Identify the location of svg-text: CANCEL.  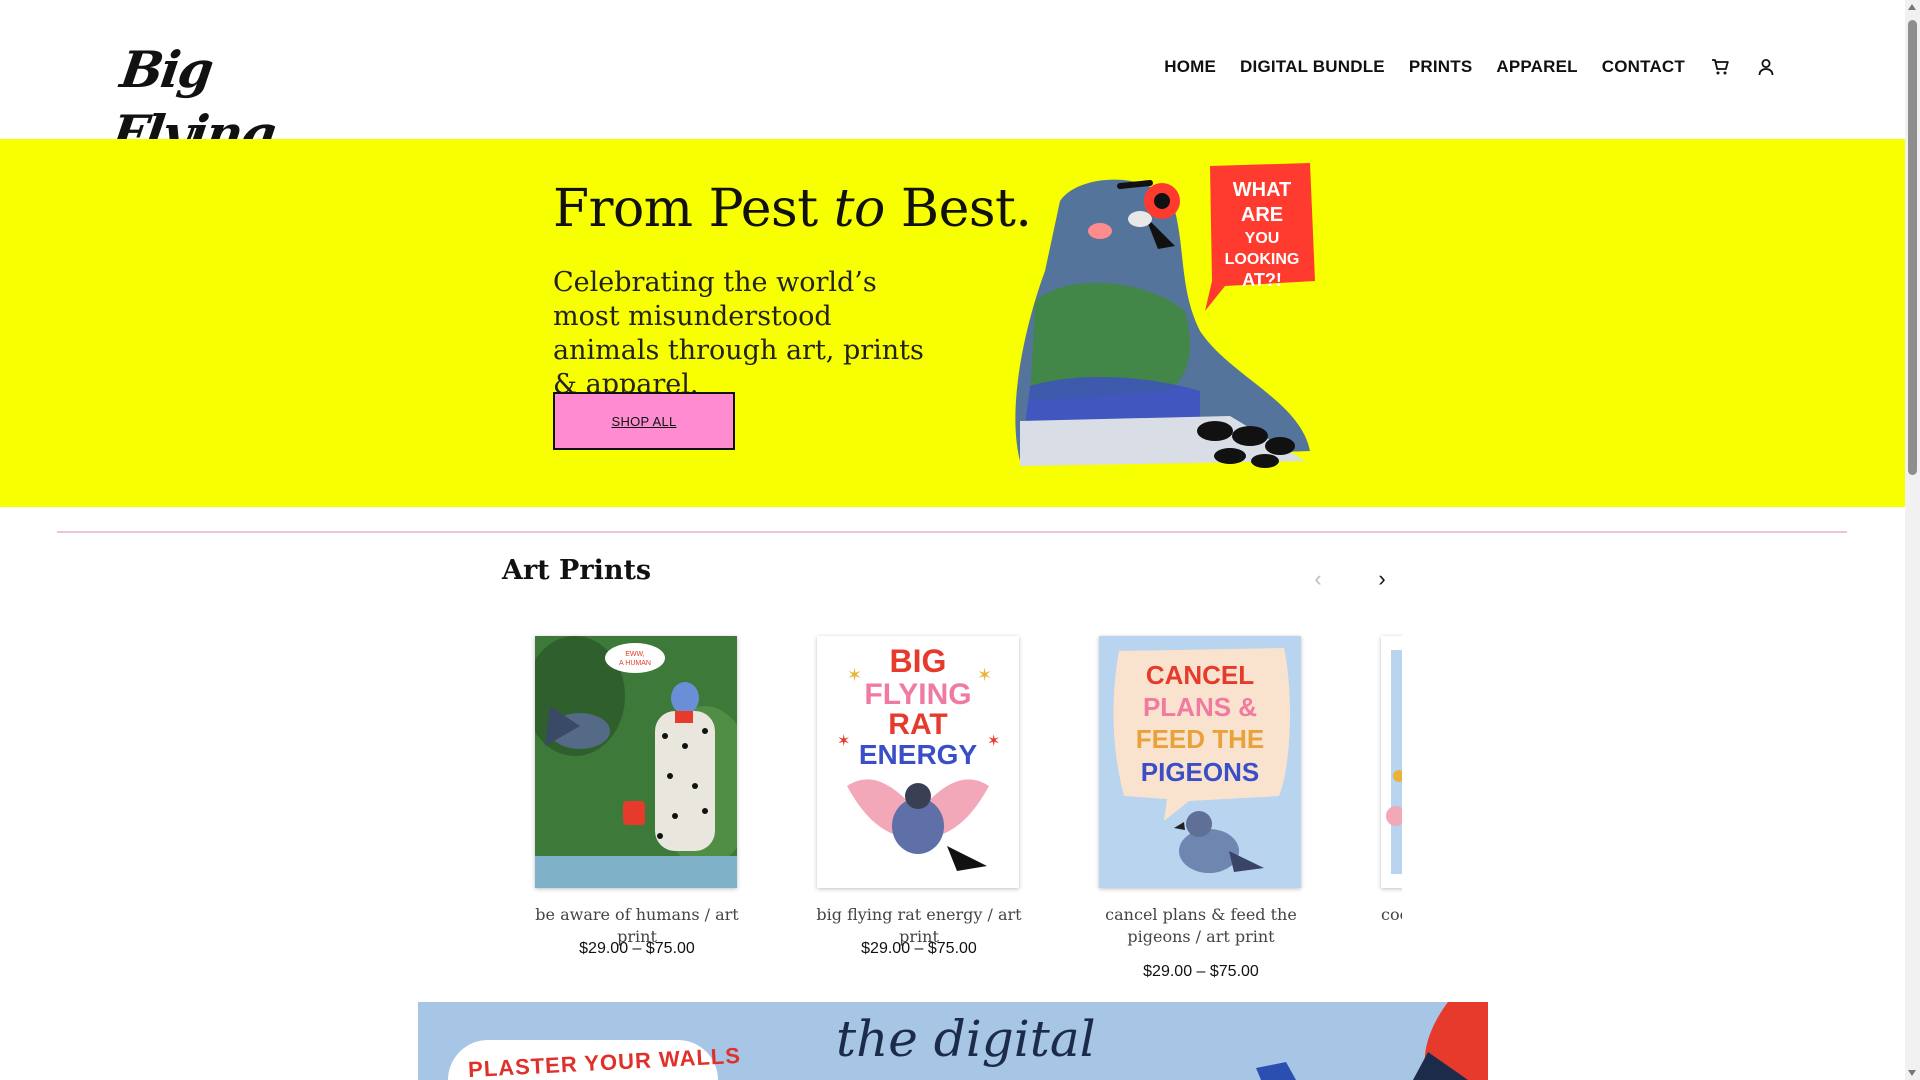
(1200, 675).